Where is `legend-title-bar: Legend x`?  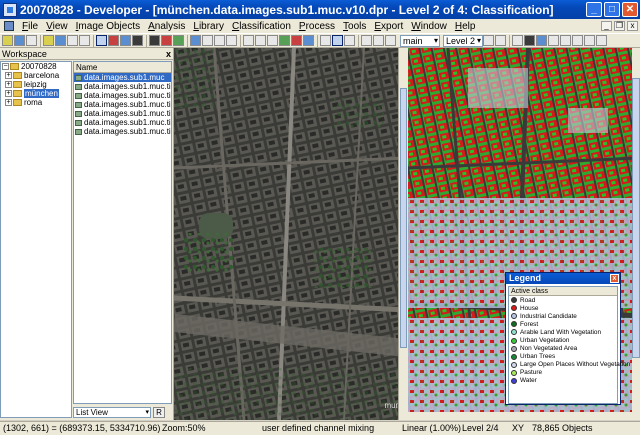
legend-title-bar: Legend x is located at coordinates (563, 278).